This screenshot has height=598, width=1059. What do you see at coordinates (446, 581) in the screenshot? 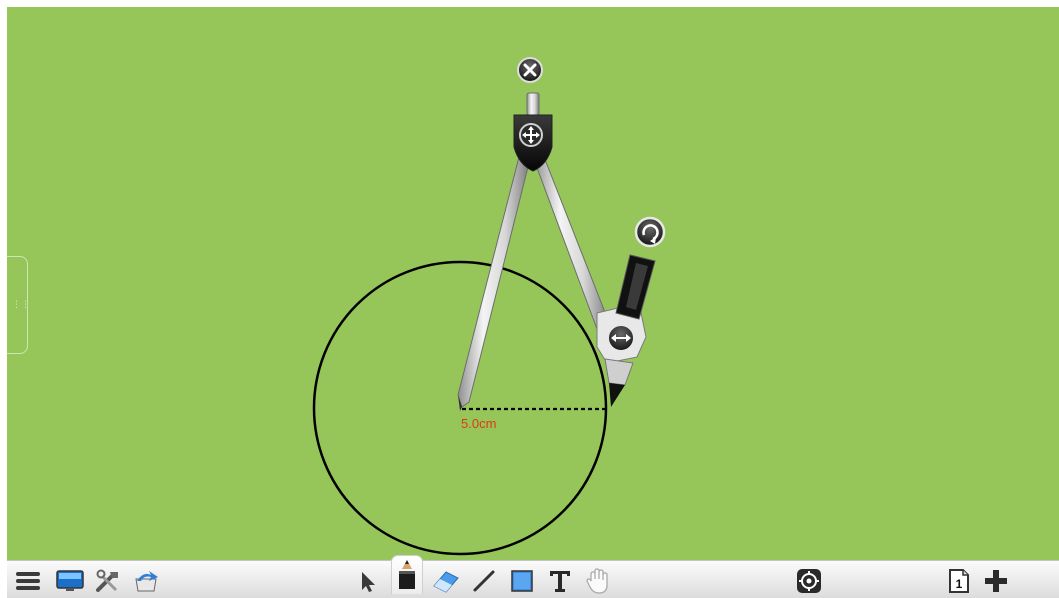
I see `eraser-icon` at bounding box center [446, 581].